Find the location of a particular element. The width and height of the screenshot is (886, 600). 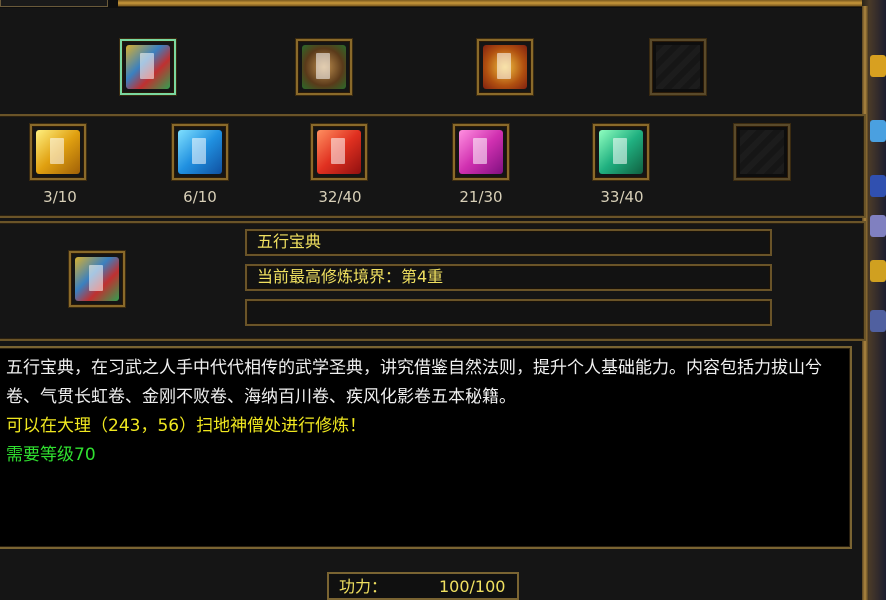

realm-field: 当前最高修炼境界：第4重 is located at coordinates (508, 277).